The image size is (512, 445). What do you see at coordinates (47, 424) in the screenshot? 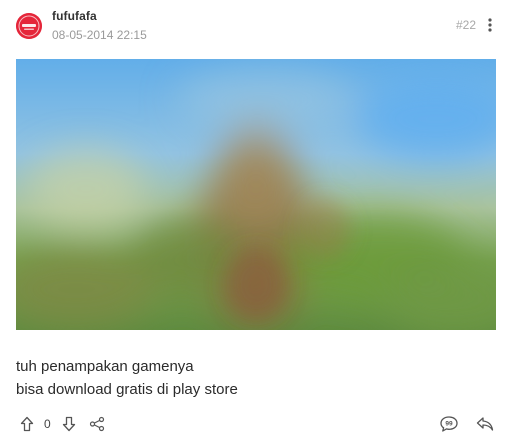
I see `vote-count: 0` at bounding box center [47, 424].